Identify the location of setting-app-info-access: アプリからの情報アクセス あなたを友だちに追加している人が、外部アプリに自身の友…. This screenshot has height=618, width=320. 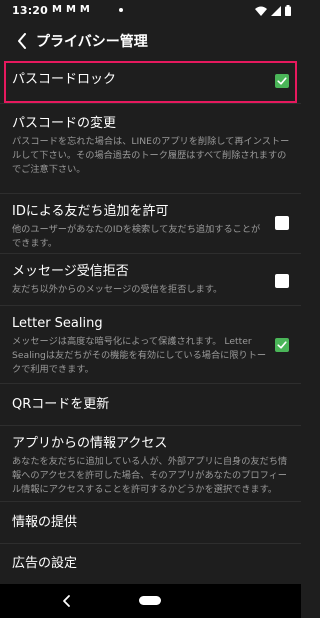
(150, 464).